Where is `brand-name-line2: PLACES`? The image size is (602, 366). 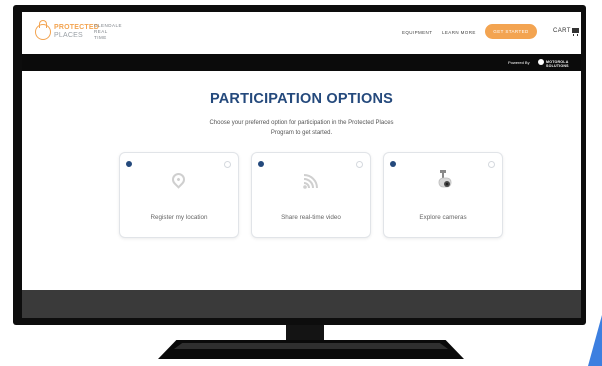 brand-name-line2: PLACES is located at coordinates (68, 35).